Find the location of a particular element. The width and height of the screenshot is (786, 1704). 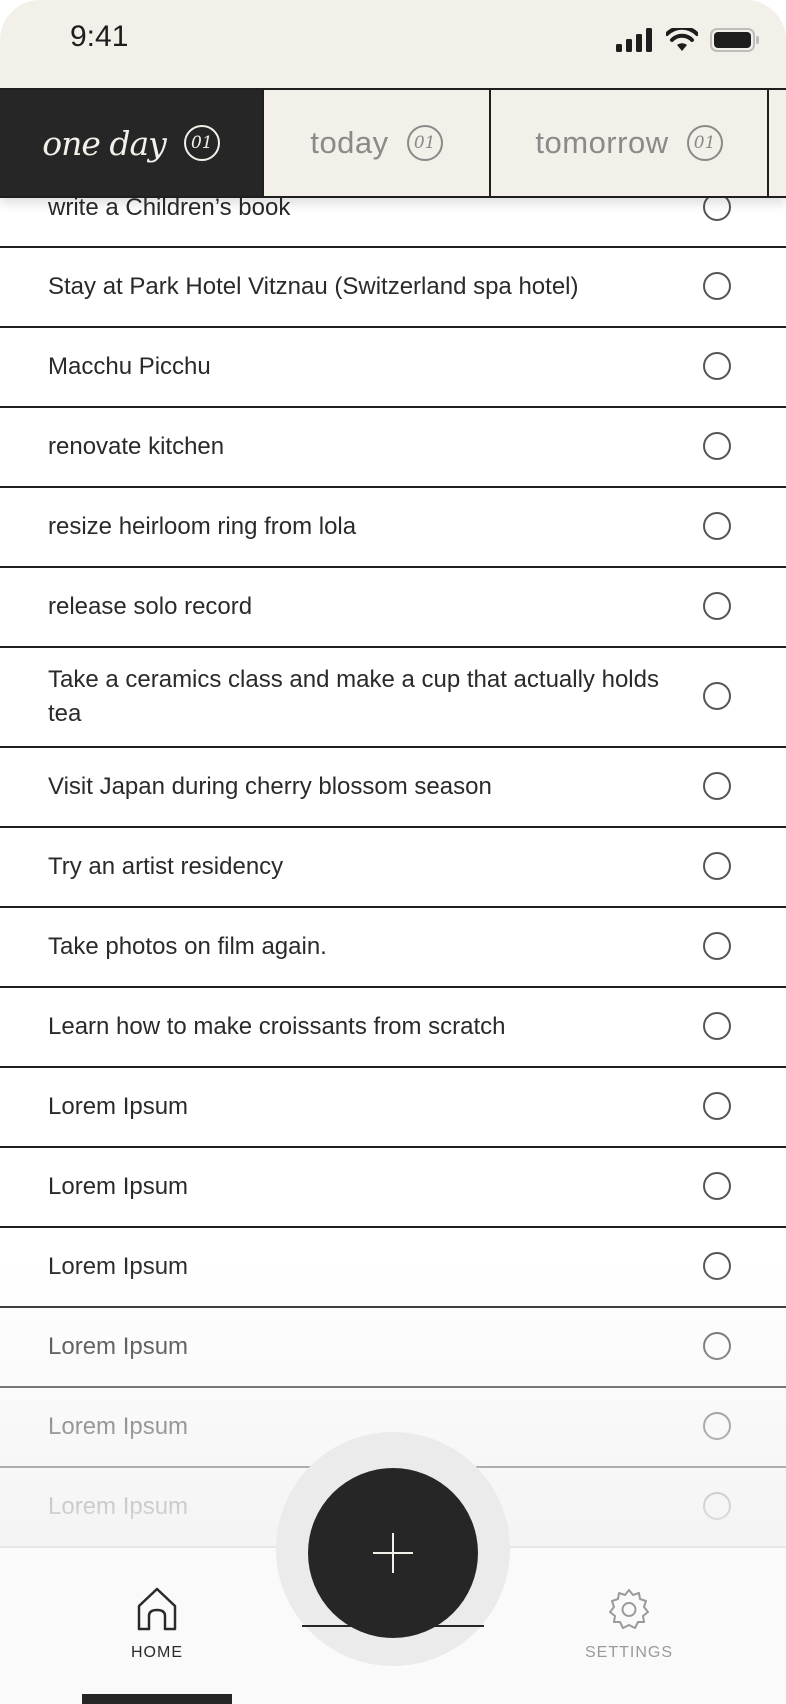

nav-home-label: HOME is located at coordinates (157, 1652).